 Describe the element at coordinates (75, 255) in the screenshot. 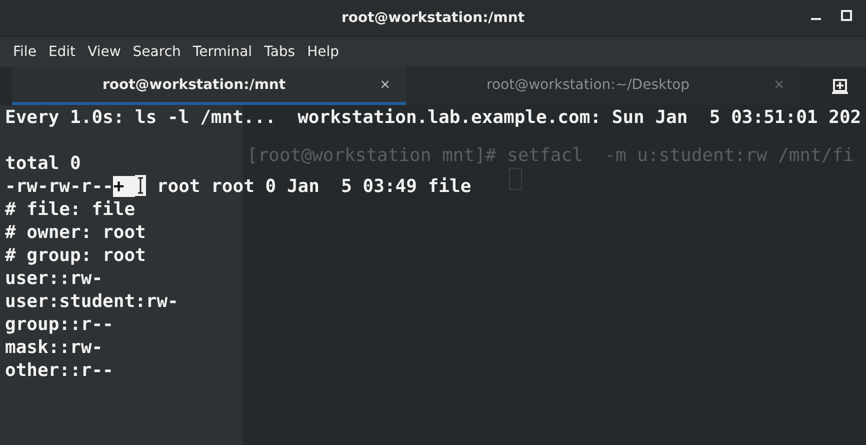

I see `terminal-line: # group: root` at that location.